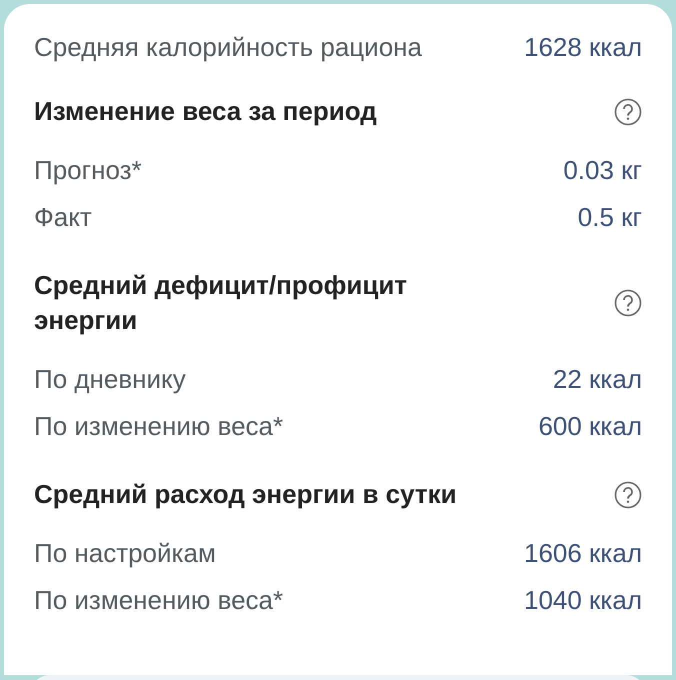 Image resolution: width=676 pixels, height=680 pixels. What do you see at coordinates (597, 379) in the screenshot?
I see `row-value: 22 ккал` at bounding box center [597, 379].